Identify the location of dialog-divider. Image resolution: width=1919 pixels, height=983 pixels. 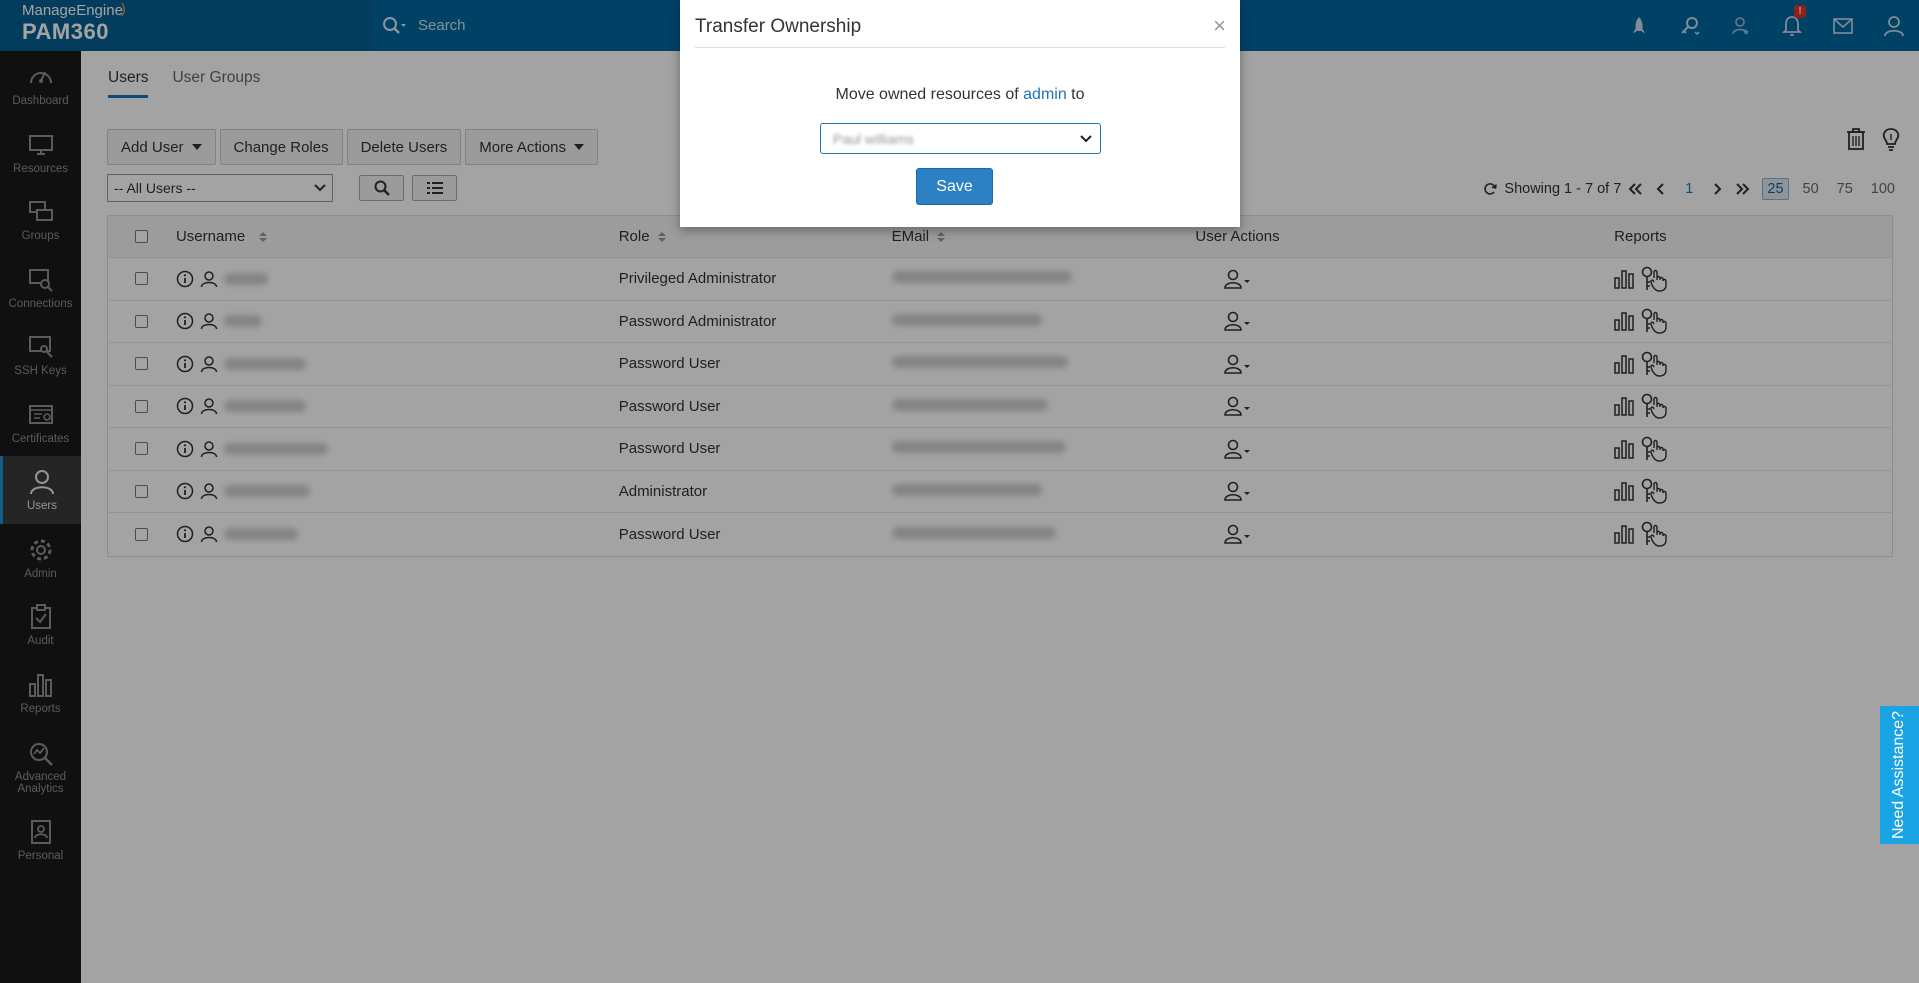
(960, 47).